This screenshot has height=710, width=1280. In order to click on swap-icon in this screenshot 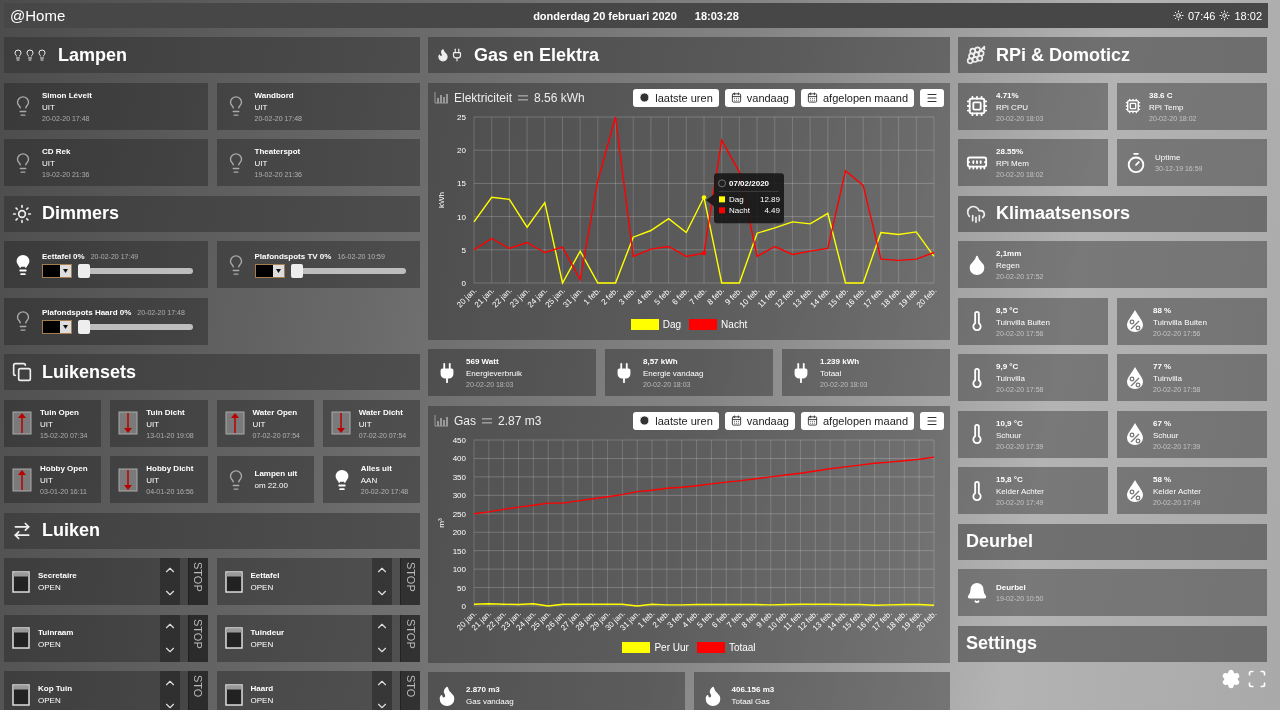, I will do `click(22, 530)`.